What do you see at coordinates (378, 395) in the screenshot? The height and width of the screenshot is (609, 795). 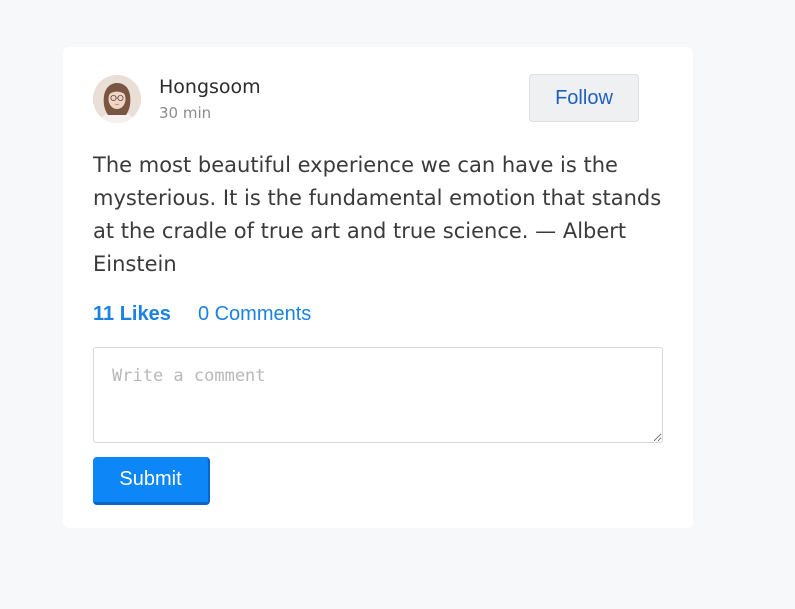 I see `comment-input` at bounding box center [378, 395].